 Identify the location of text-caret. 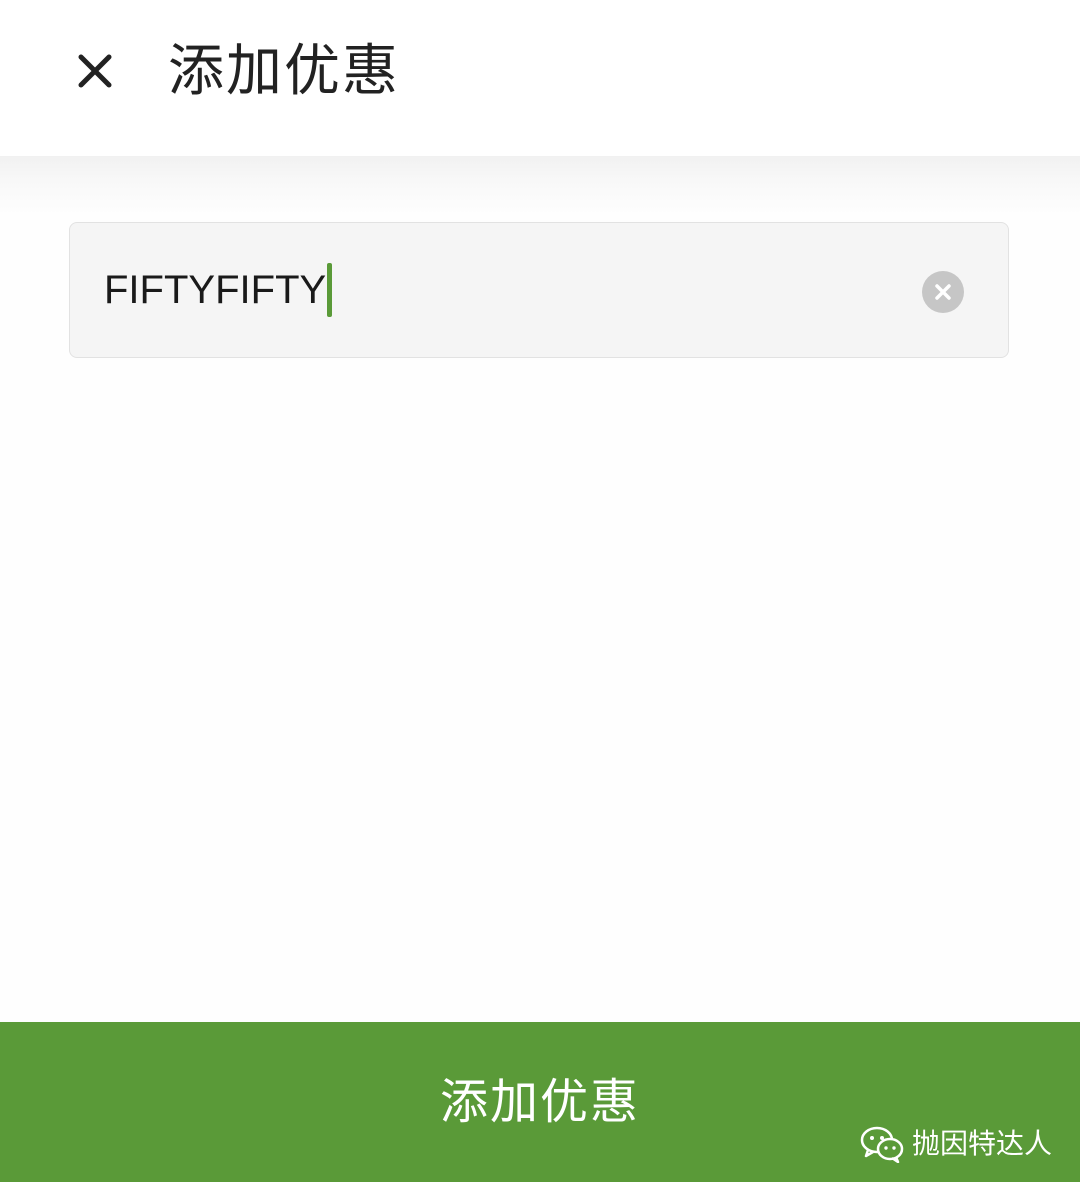
(330, 290).